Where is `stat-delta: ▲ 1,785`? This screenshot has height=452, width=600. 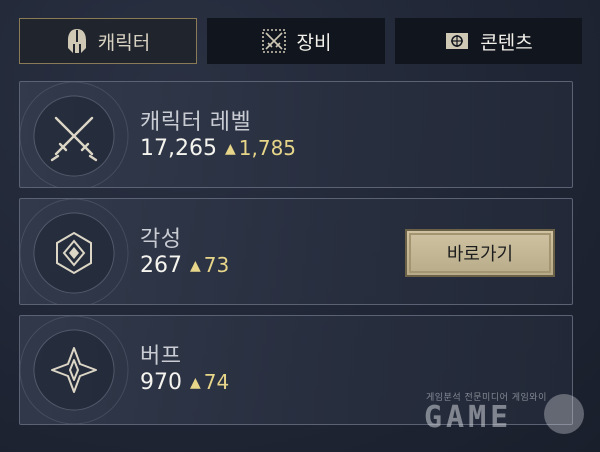
stat-delta: ▲ 1,785 is located at coordinates (260, 148).